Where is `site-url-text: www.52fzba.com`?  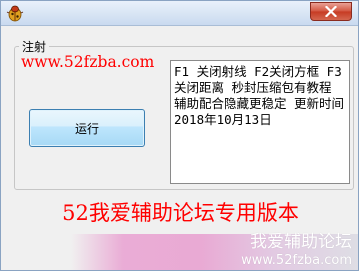 site-url-text: www.52fzba.com is located at coordinates (88, 62).